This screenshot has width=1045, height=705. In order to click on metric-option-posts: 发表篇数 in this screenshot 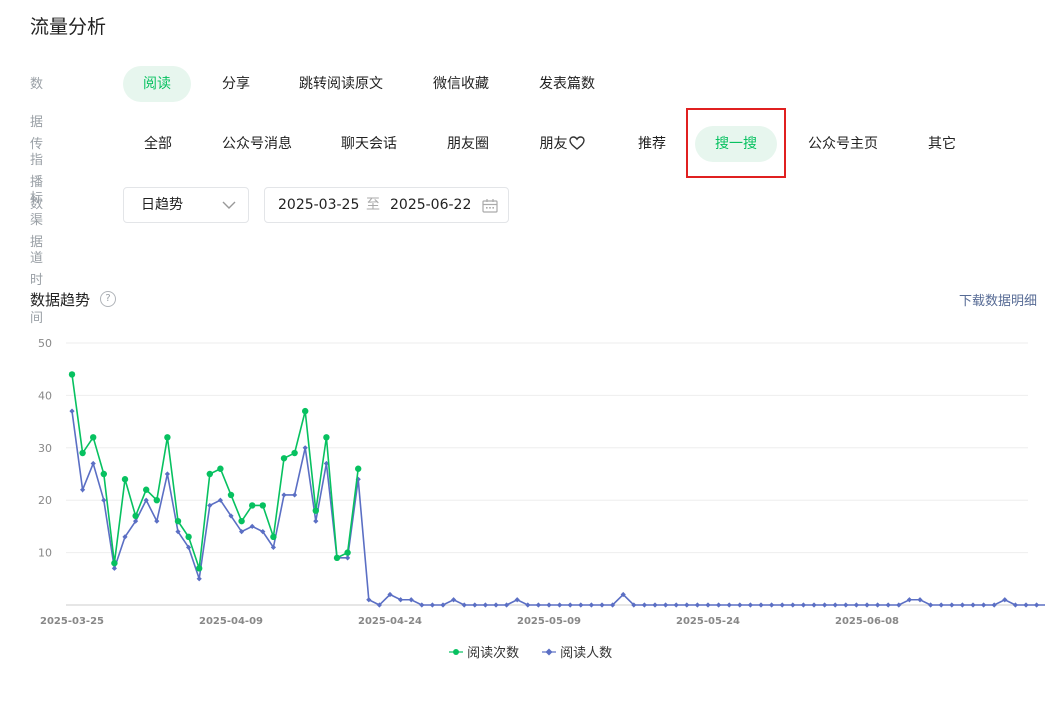, I will do `click(567, 84)`.